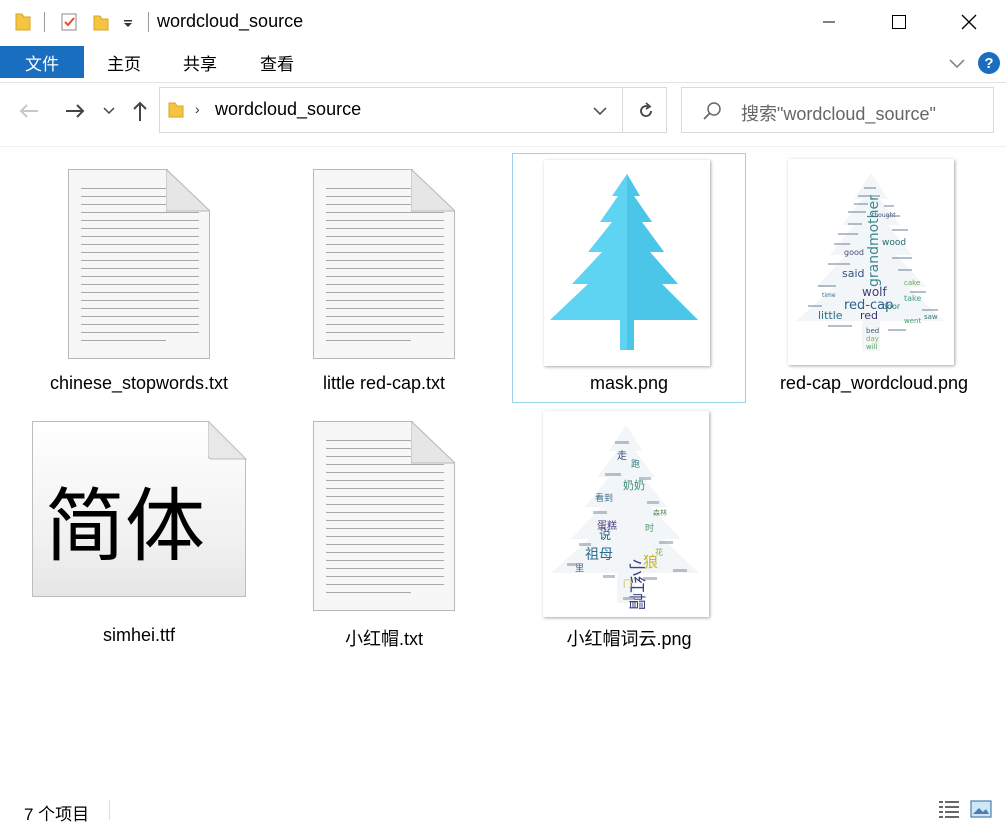 The height and width of the screenshot is (829, 1006). What do you see at coordinates (139, 635) in the screenshot?
I see `file-name: simhei.ttf` at bounding box center [139, 635].